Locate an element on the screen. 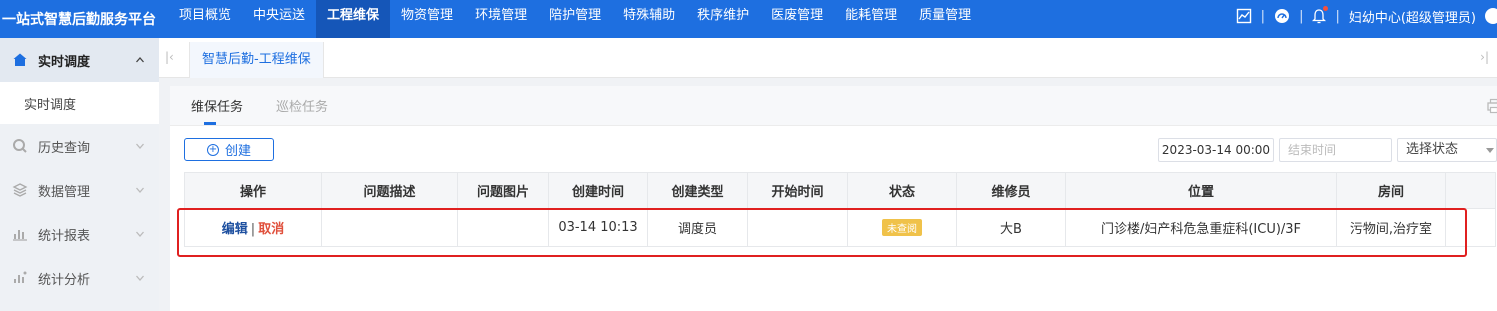  cell-status: 未查阅 is located at coordinates (902, 227).